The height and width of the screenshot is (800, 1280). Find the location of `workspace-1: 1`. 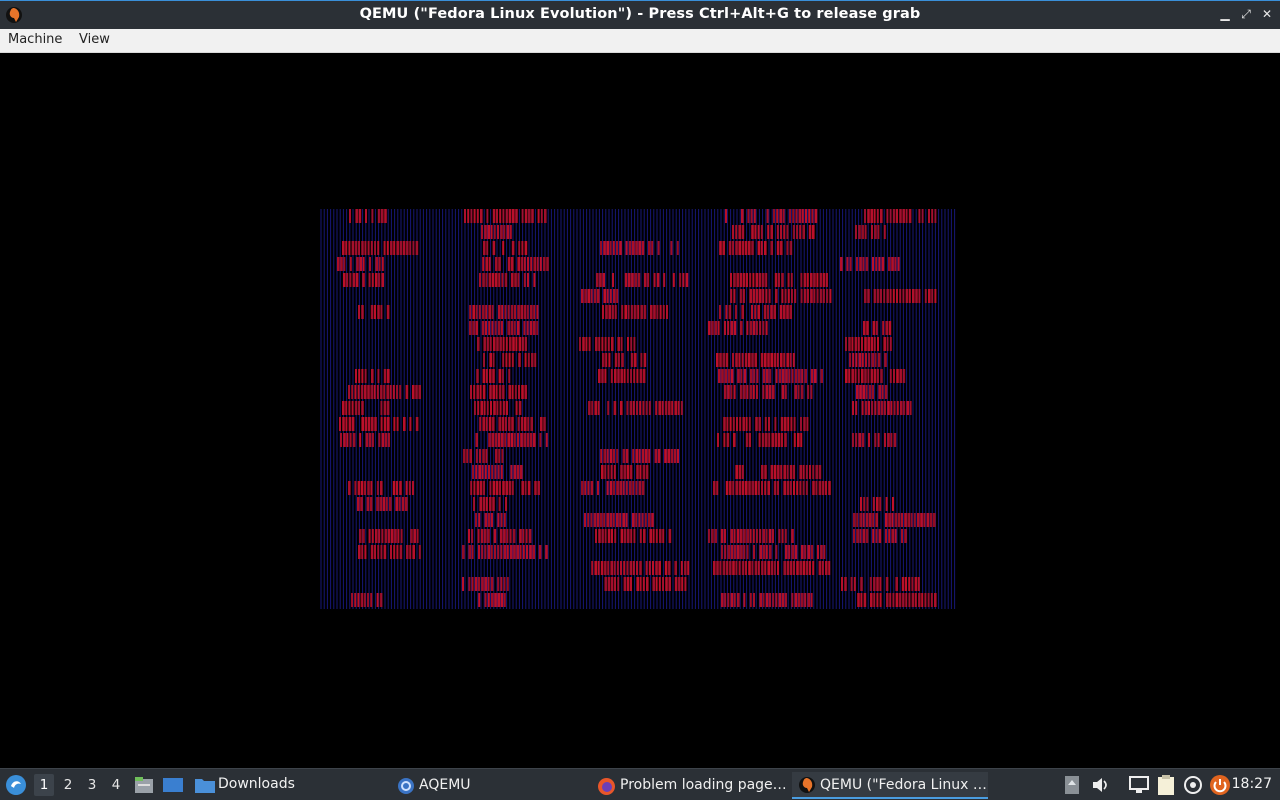

workspace-1: 1 is located at coordinates (44, 785).